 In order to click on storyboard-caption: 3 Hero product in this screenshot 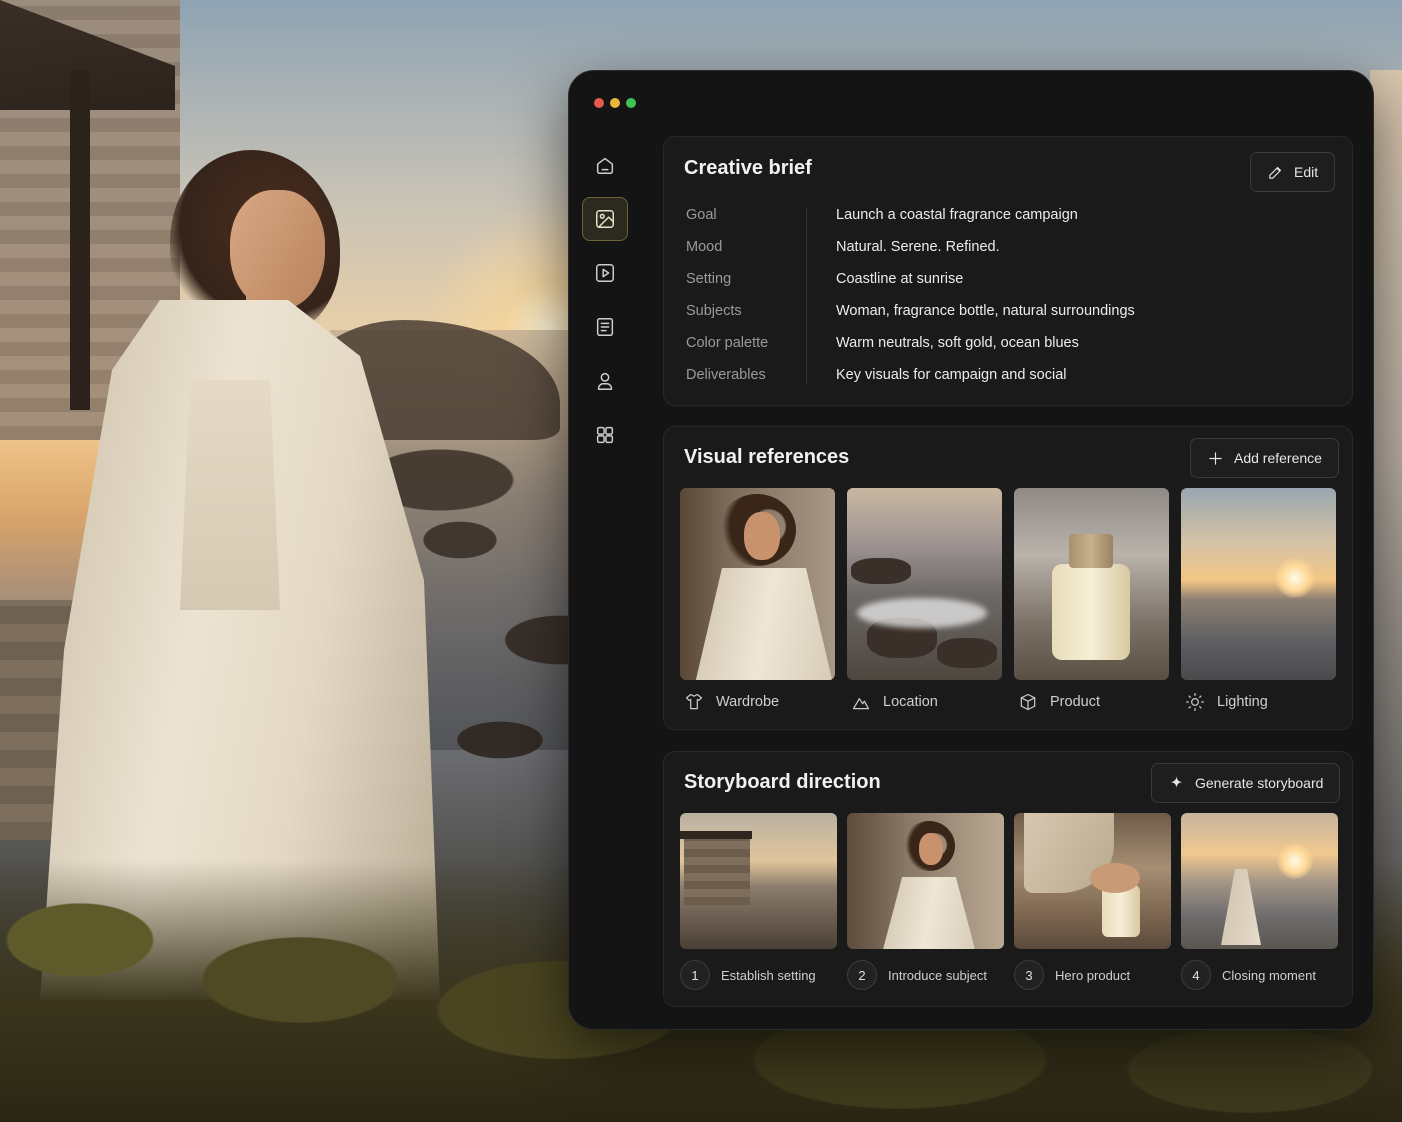, I will do `click(1092, 975)`.